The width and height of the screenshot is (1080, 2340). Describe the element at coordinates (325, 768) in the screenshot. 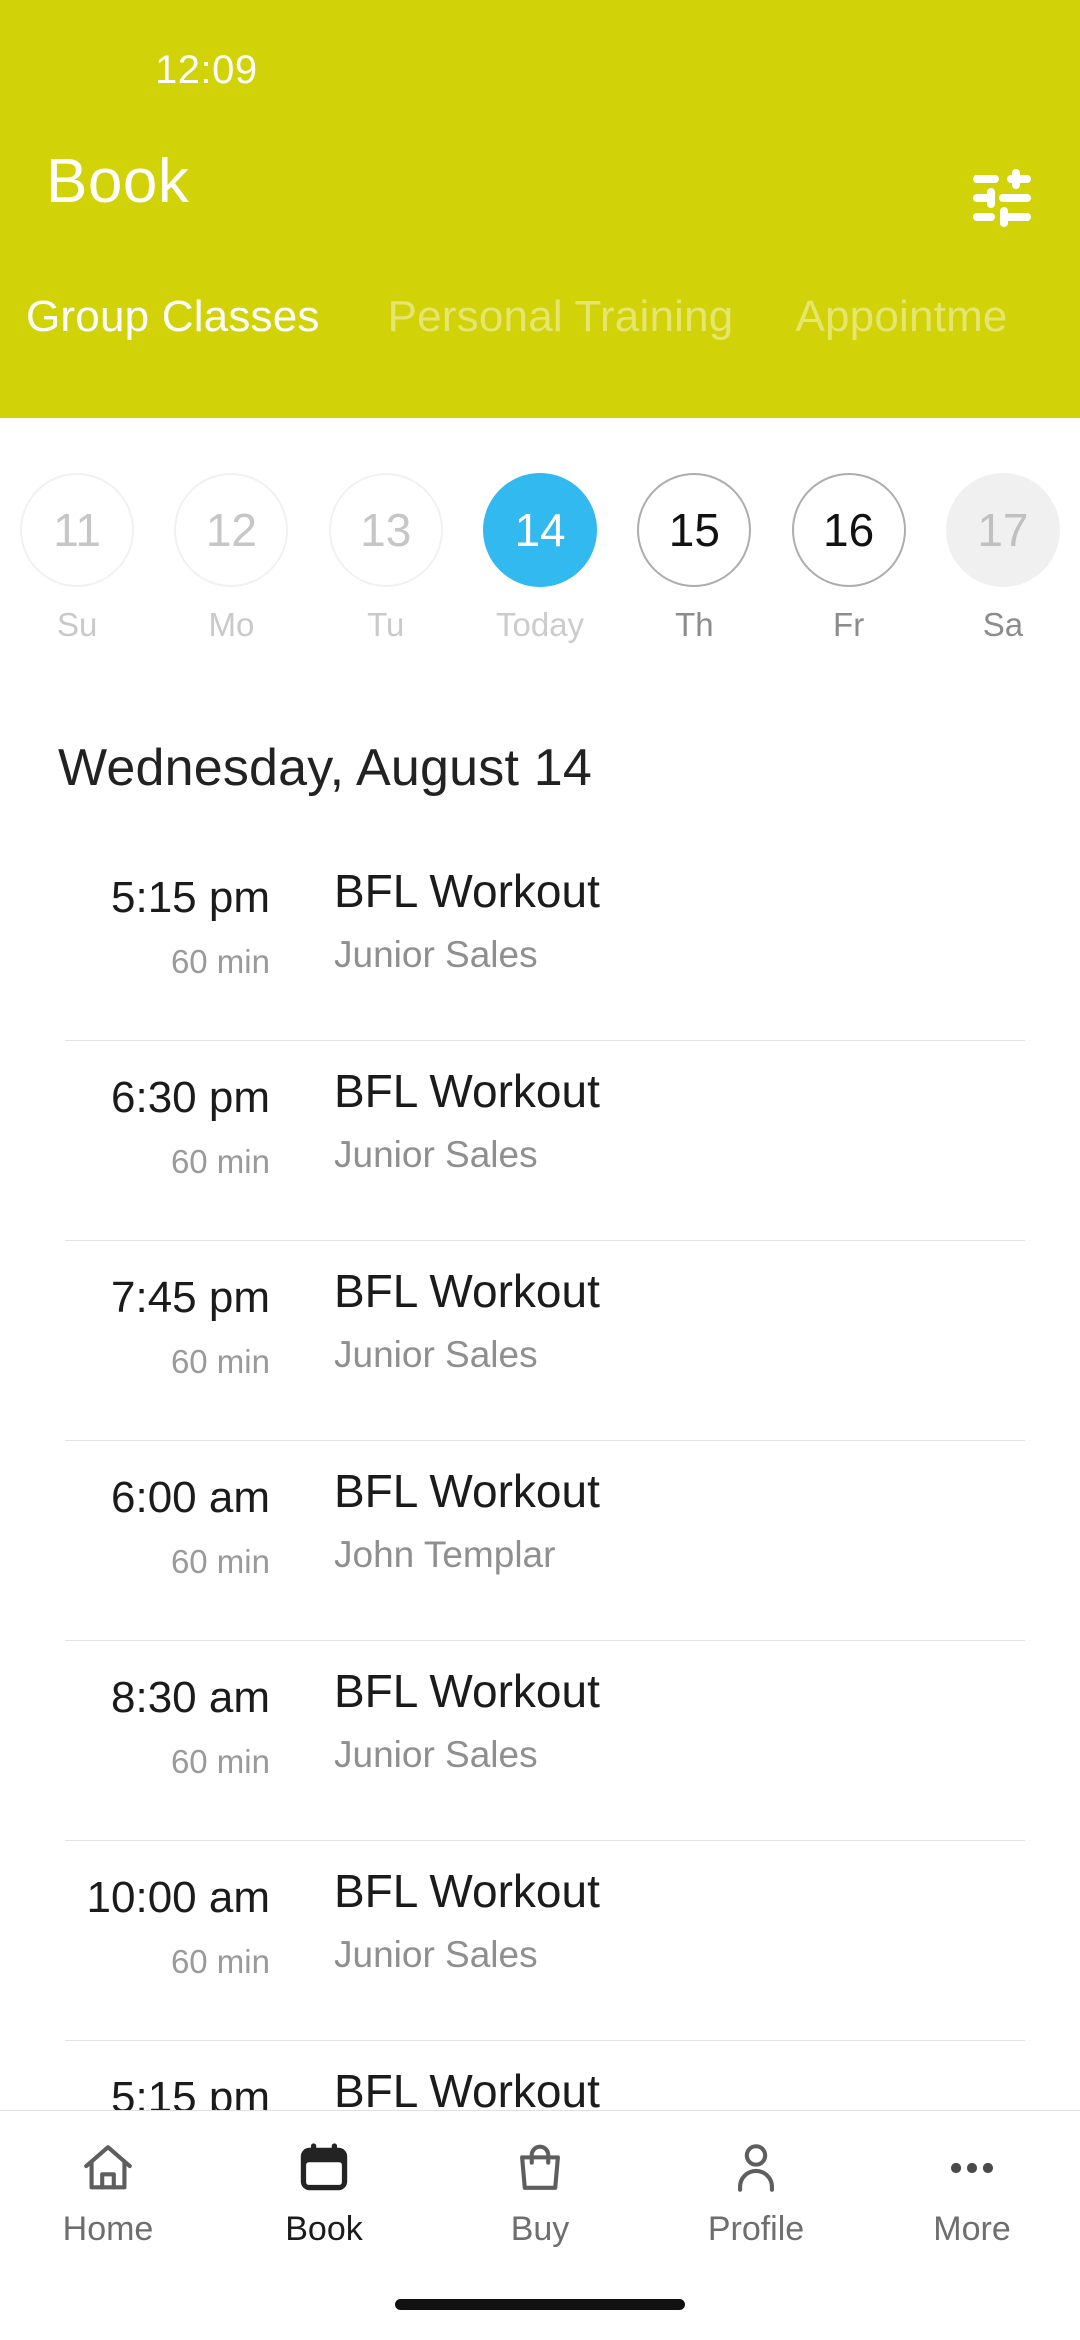

I see `day-heading: Wednesday, August 14` at that location.